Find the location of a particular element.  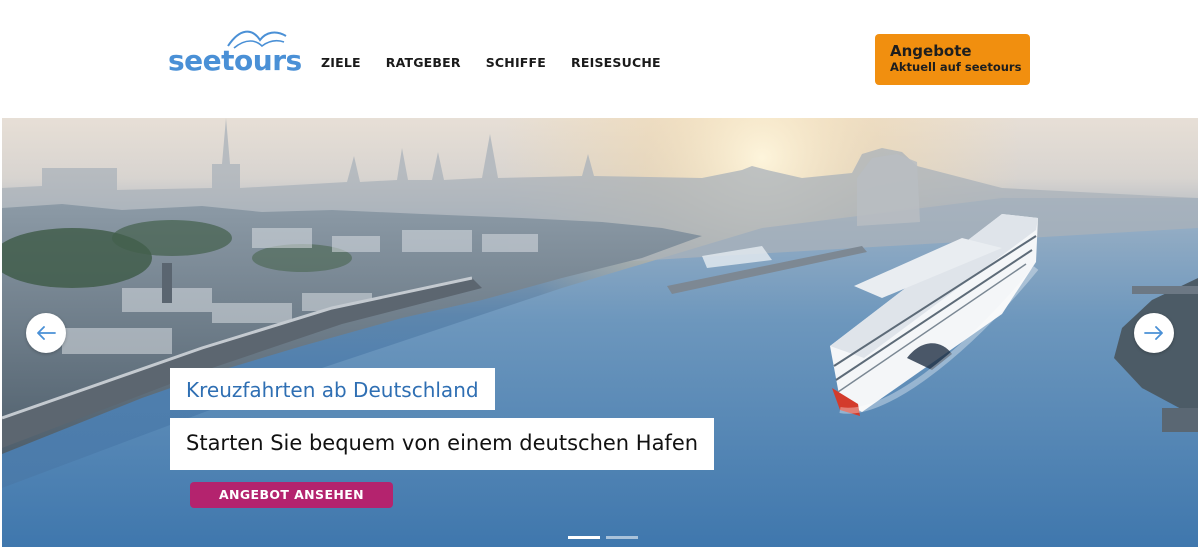

arrow-right-icon is located at coordinates (1153, 333).